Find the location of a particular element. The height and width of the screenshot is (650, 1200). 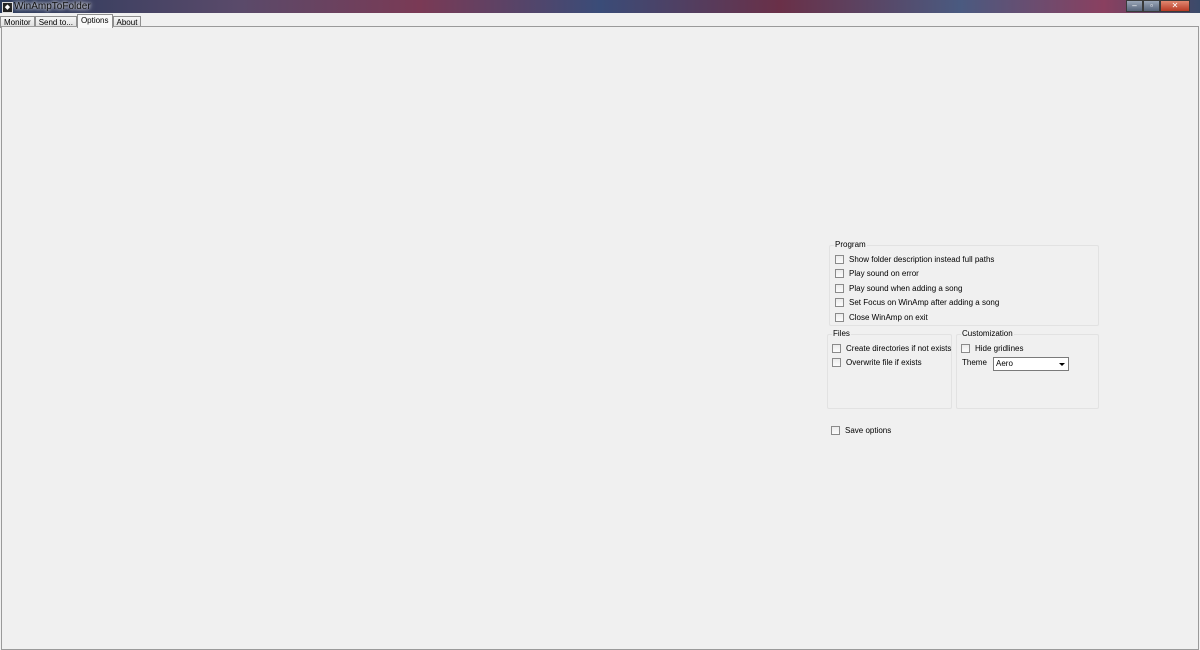

create-directories-checkbox: Create directories if not exists is located at coordinates (891, 348).